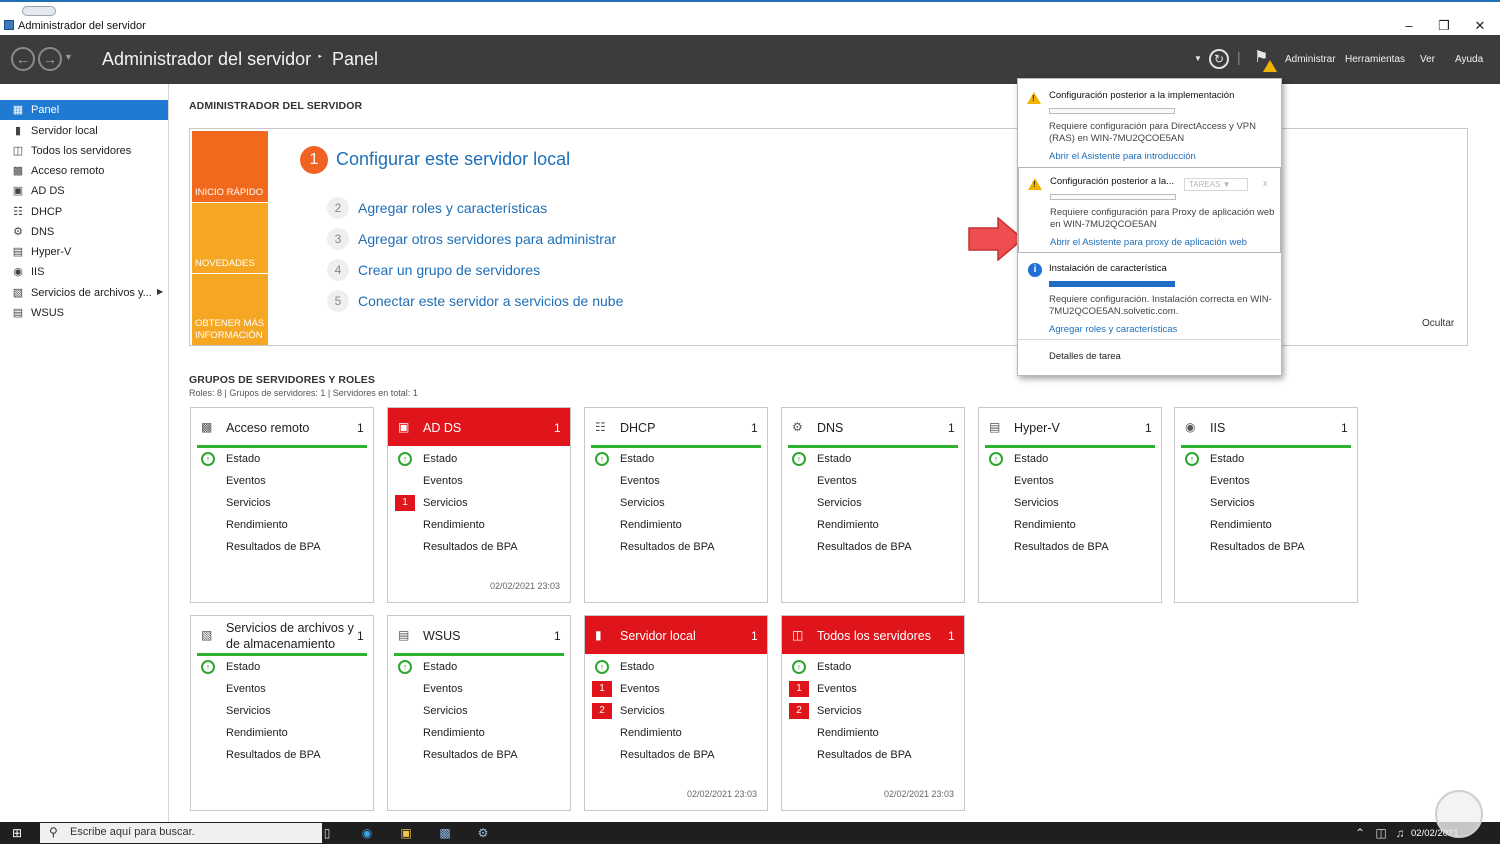  Describe the element at coordinates (873, 427) in the screenshot. I see `tile-header: ⚙ DNS 1` at that location.